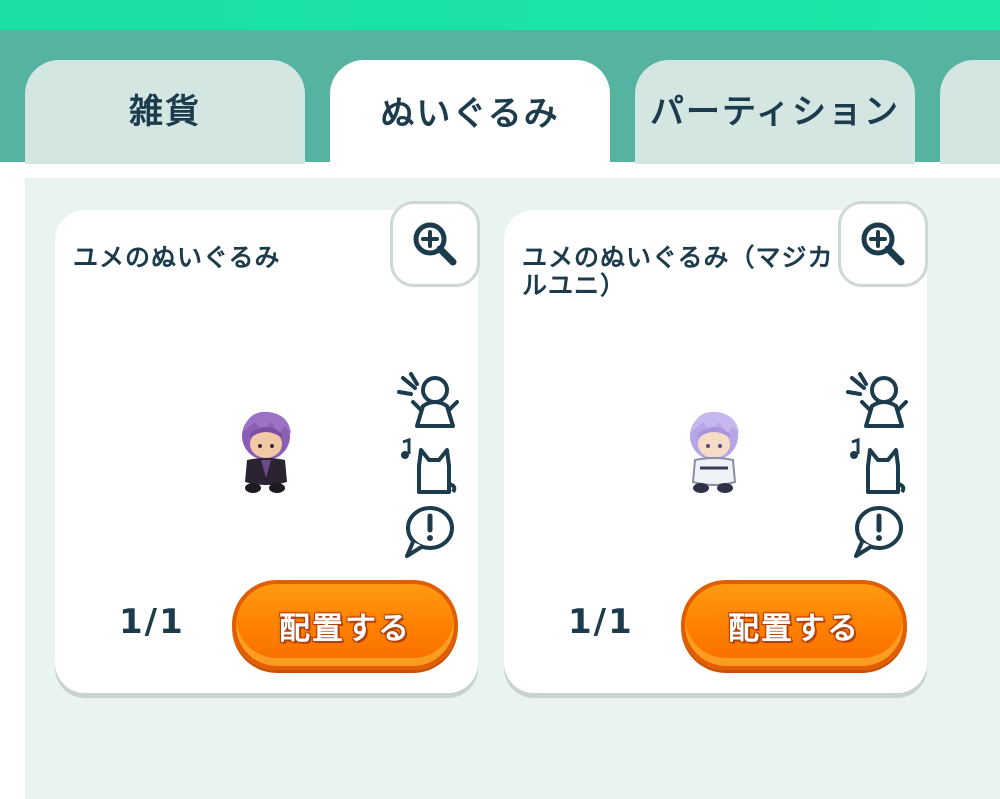 This screenshot has width=1000, height=799. Describe the element at coordinates (177, 257) in the screenshot. I see `item-title: ユメのぬいぐるみ` at that location.